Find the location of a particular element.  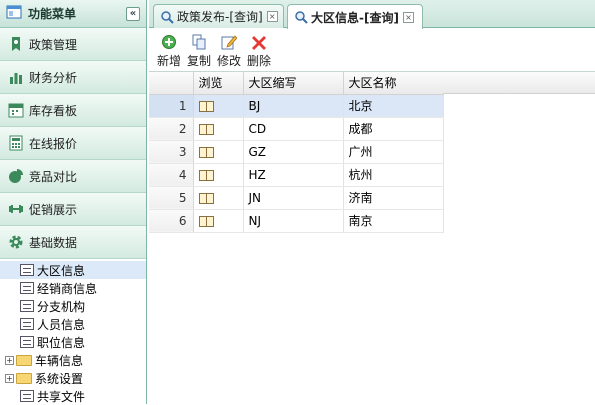

toolbar: 新增 复制 修改 删除 is located at coordinates (372, 50).